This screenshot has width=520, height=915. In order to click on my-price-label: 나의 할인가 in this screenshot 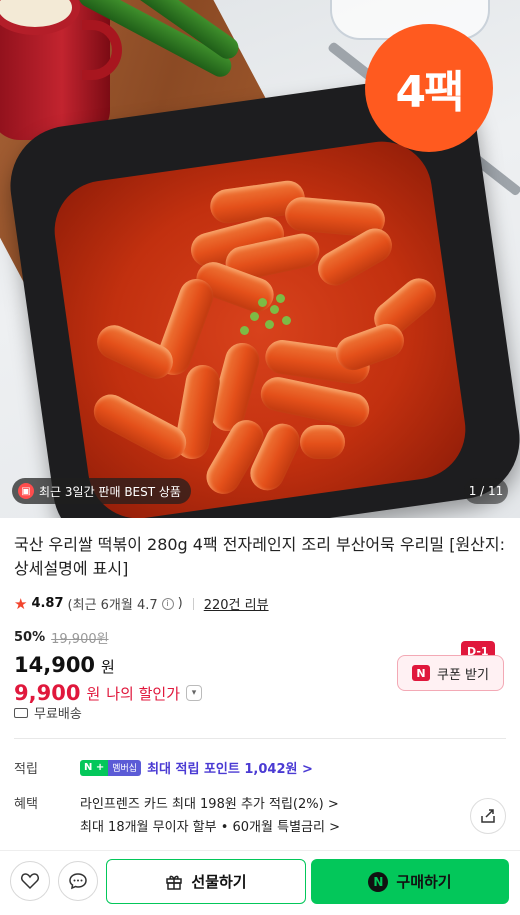, I will do `click(143, 693)`.